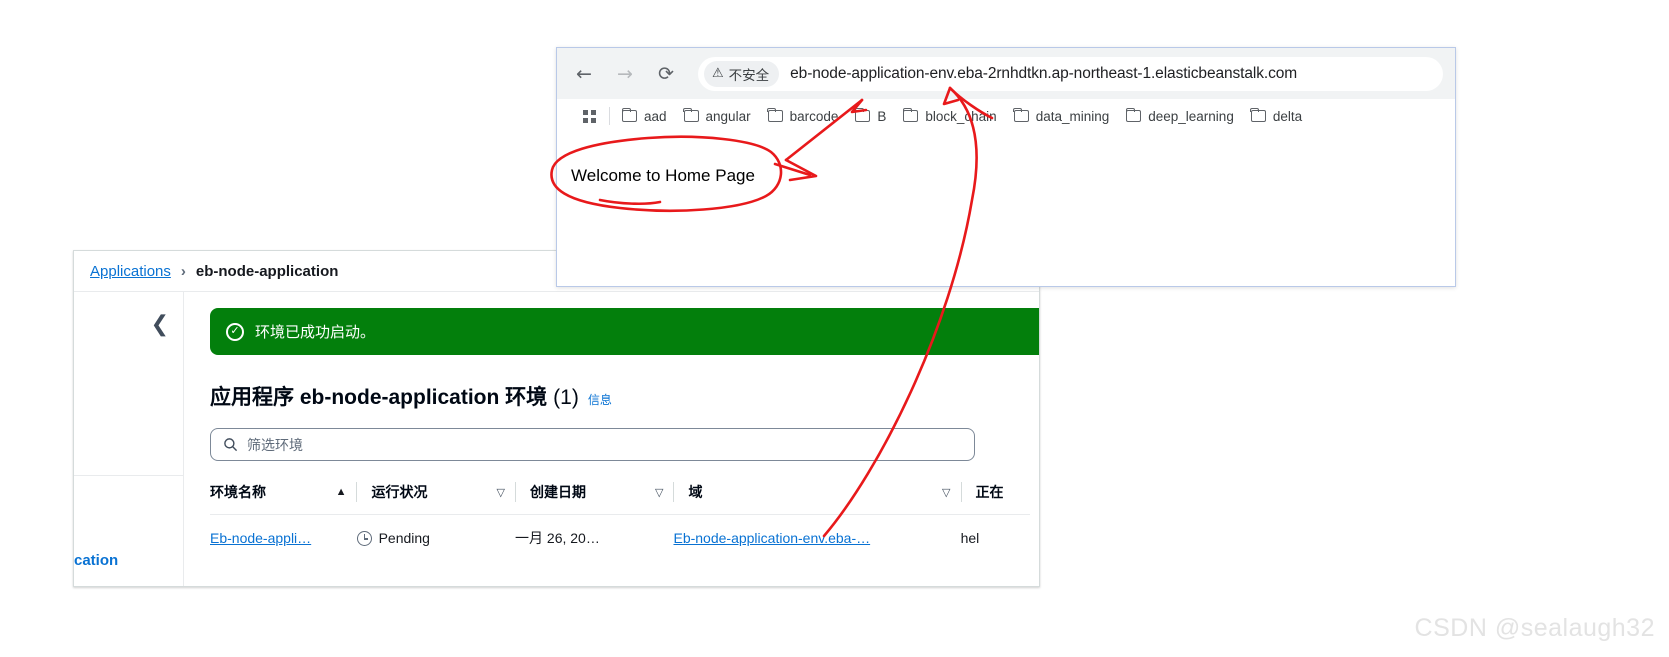  Describe the element at coordinates (1287, 116) in the screenshot. I see `bookmark-label: delta` at that location.